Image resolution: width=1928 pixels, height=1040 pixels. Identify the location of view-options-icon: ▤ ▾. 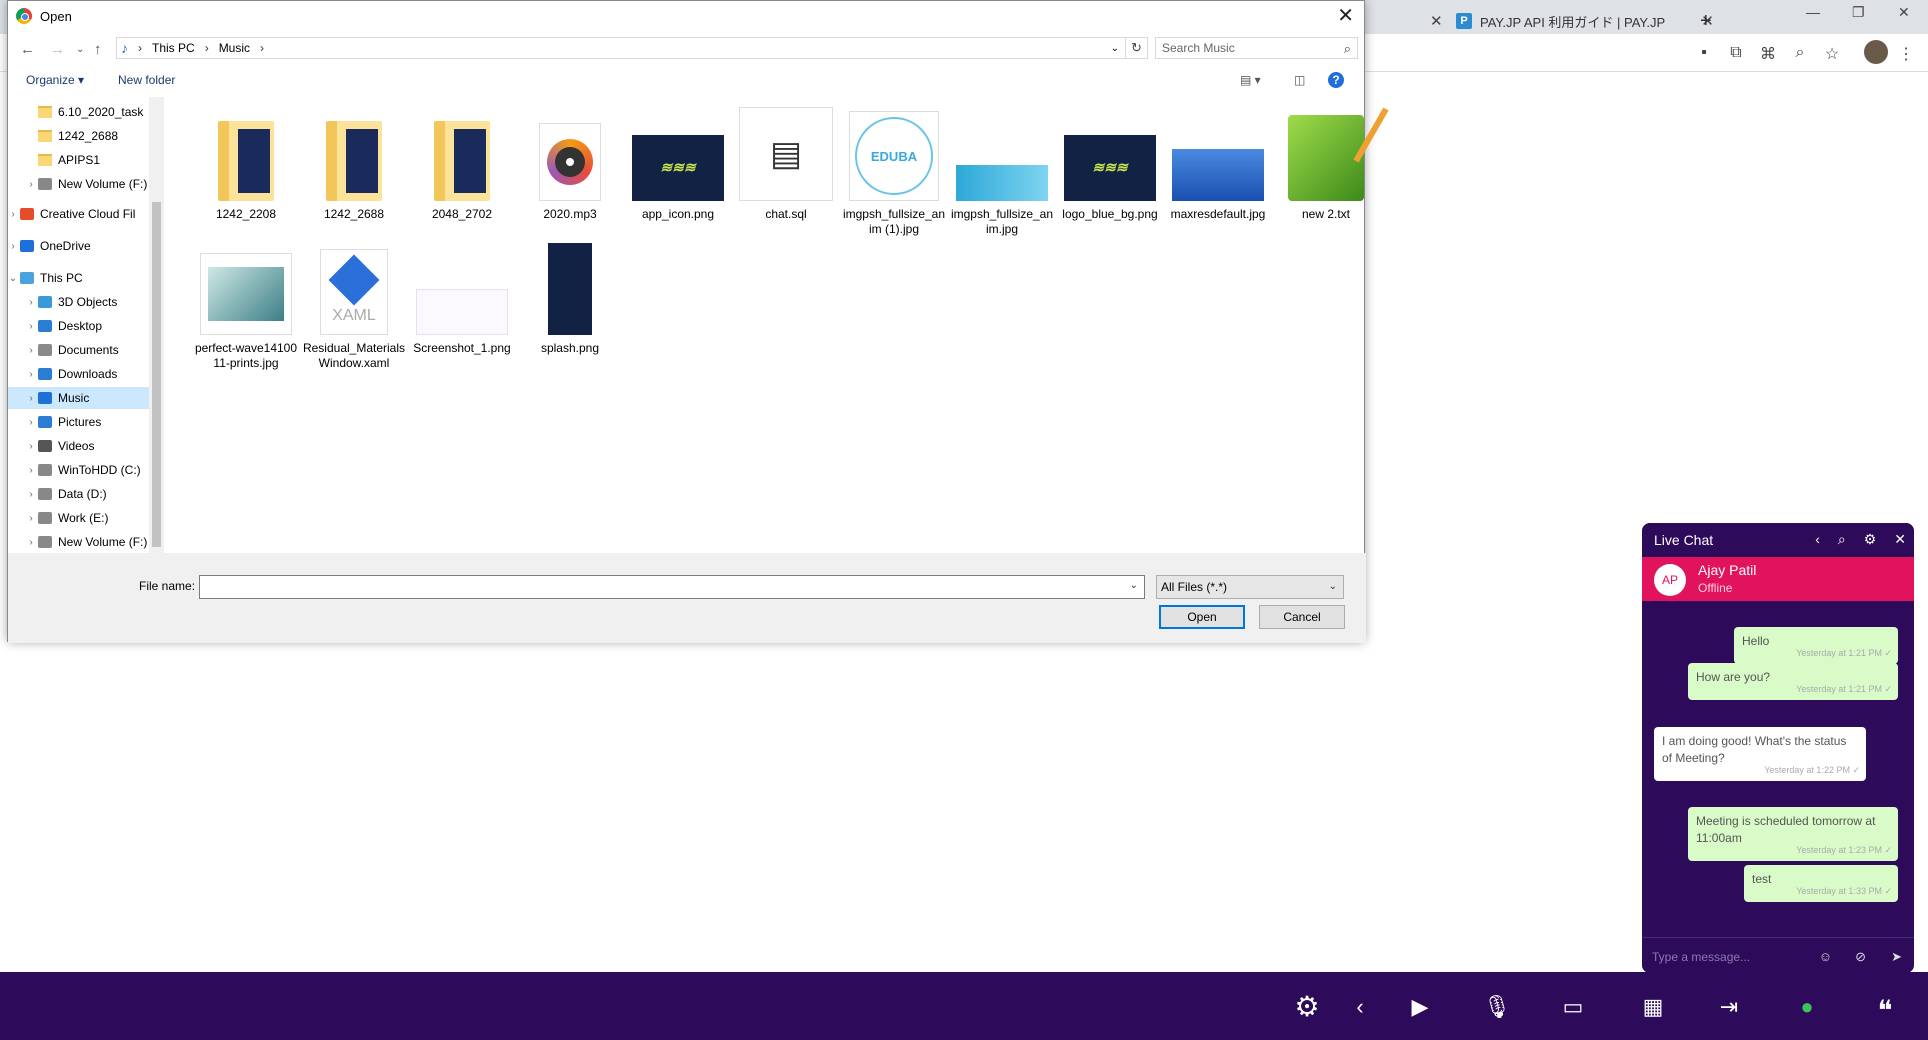
(1250, 80).